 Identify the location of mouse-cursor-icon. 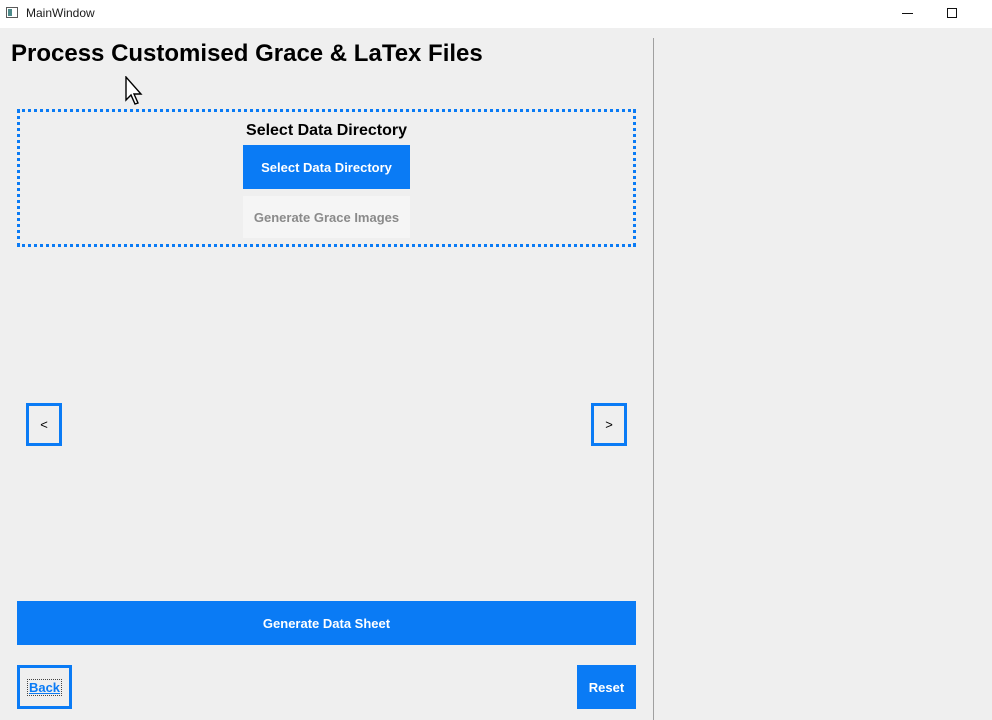
(134, 90).